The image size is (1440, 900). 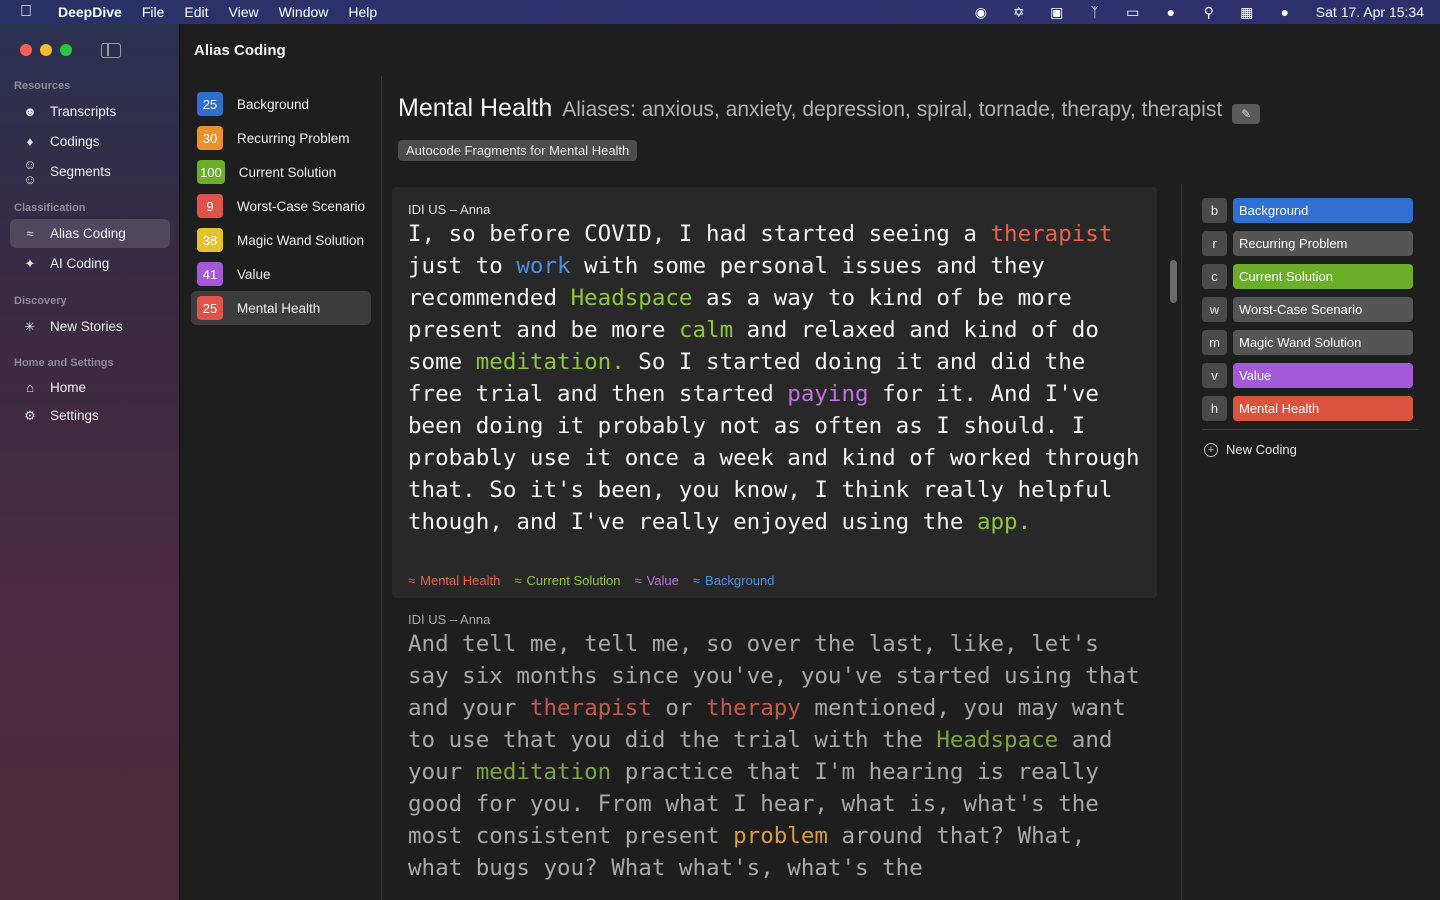 I want to click on shortcut-label: Recurring Problem, so click(x=1323, y=243).